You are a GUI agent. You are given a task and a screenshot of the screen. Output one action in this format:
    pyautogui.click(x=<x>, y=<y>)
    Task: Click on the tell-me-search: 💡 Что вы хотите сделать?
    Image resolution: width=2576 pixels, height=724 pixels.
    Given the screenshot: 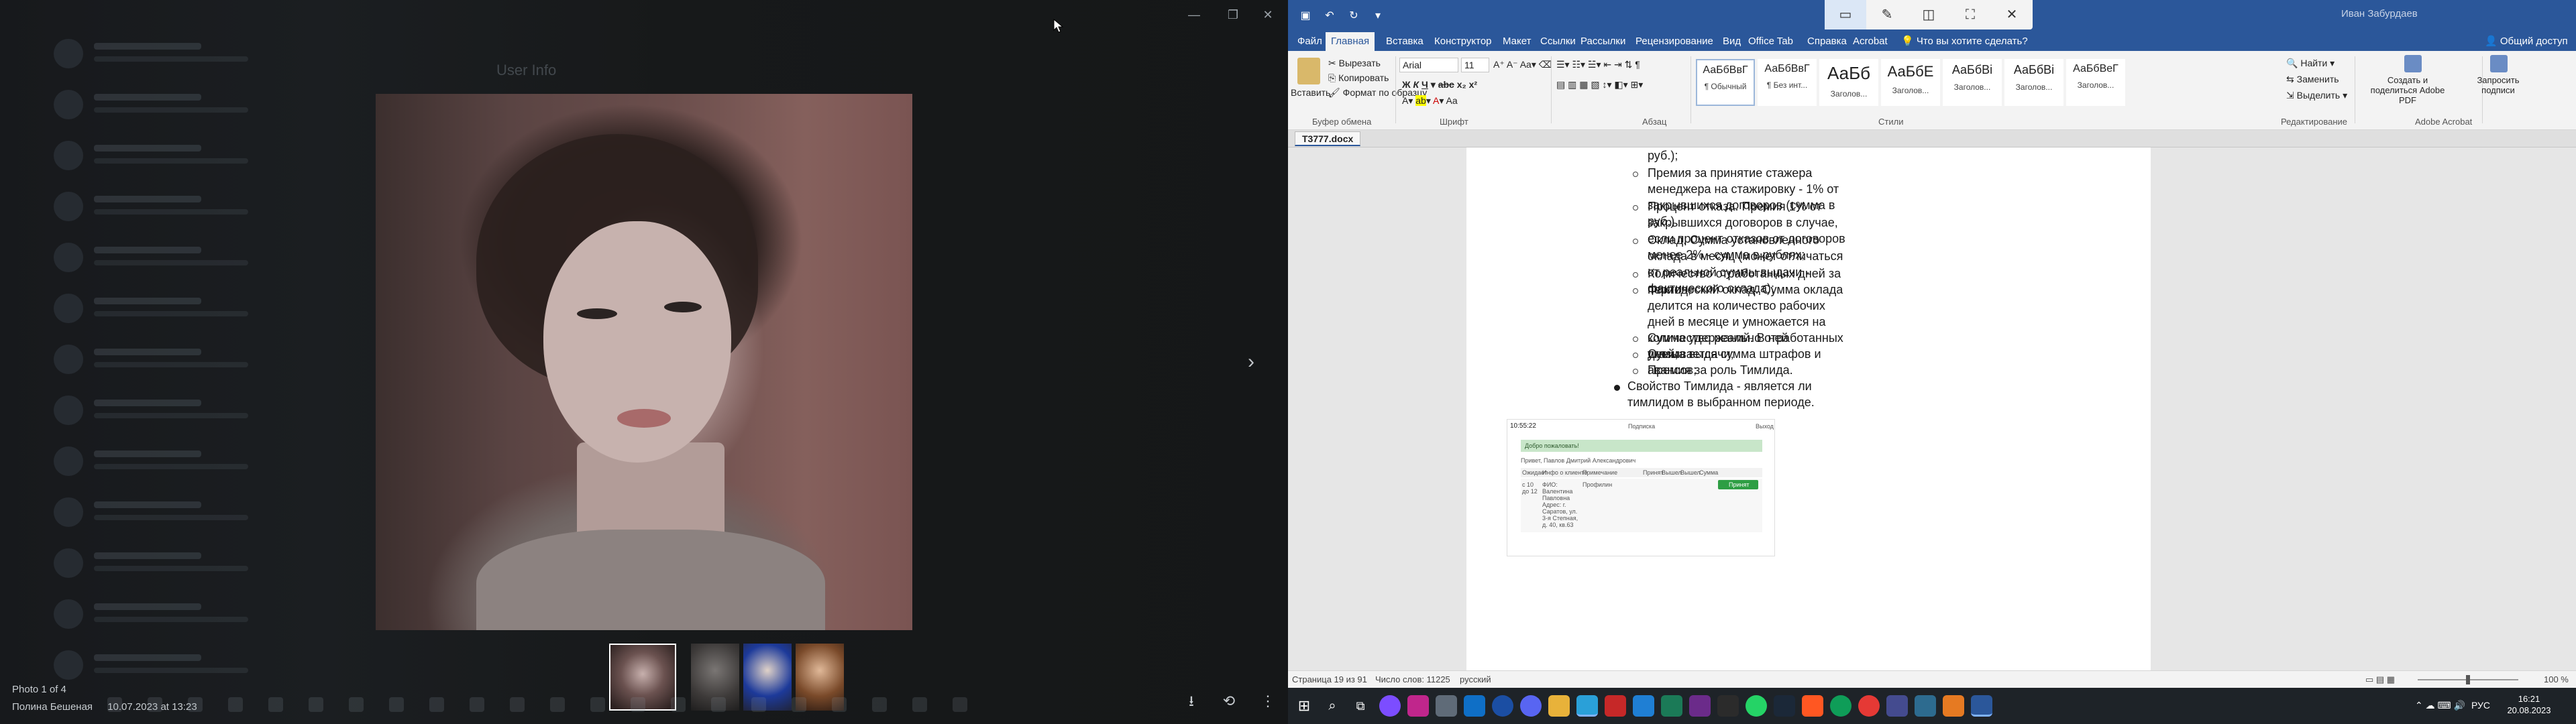 What is the action you would take?
    pyautogui.click(x=1964, y=41)
    